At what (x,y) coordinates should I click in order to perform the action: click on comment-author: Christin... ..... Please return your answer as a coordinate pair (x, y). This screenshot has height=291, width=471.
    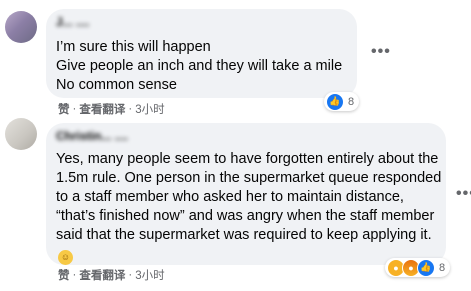
    Looking at the image, I should click on (92, 136).